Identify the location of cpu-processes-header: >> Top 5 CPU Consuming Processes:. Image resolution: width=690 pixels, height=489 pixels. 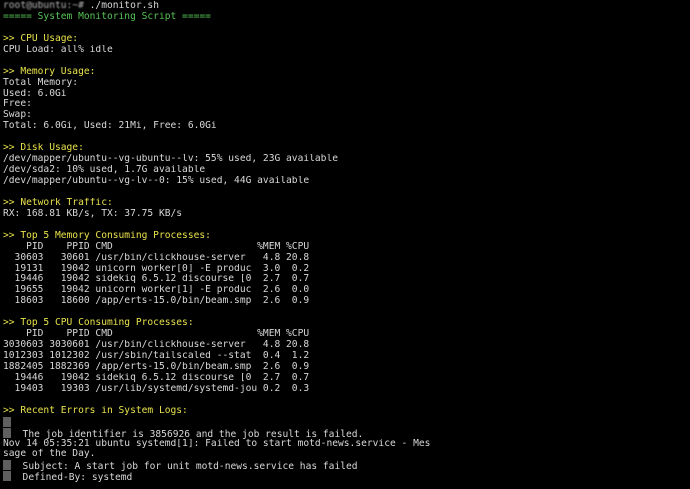
(98, 323).